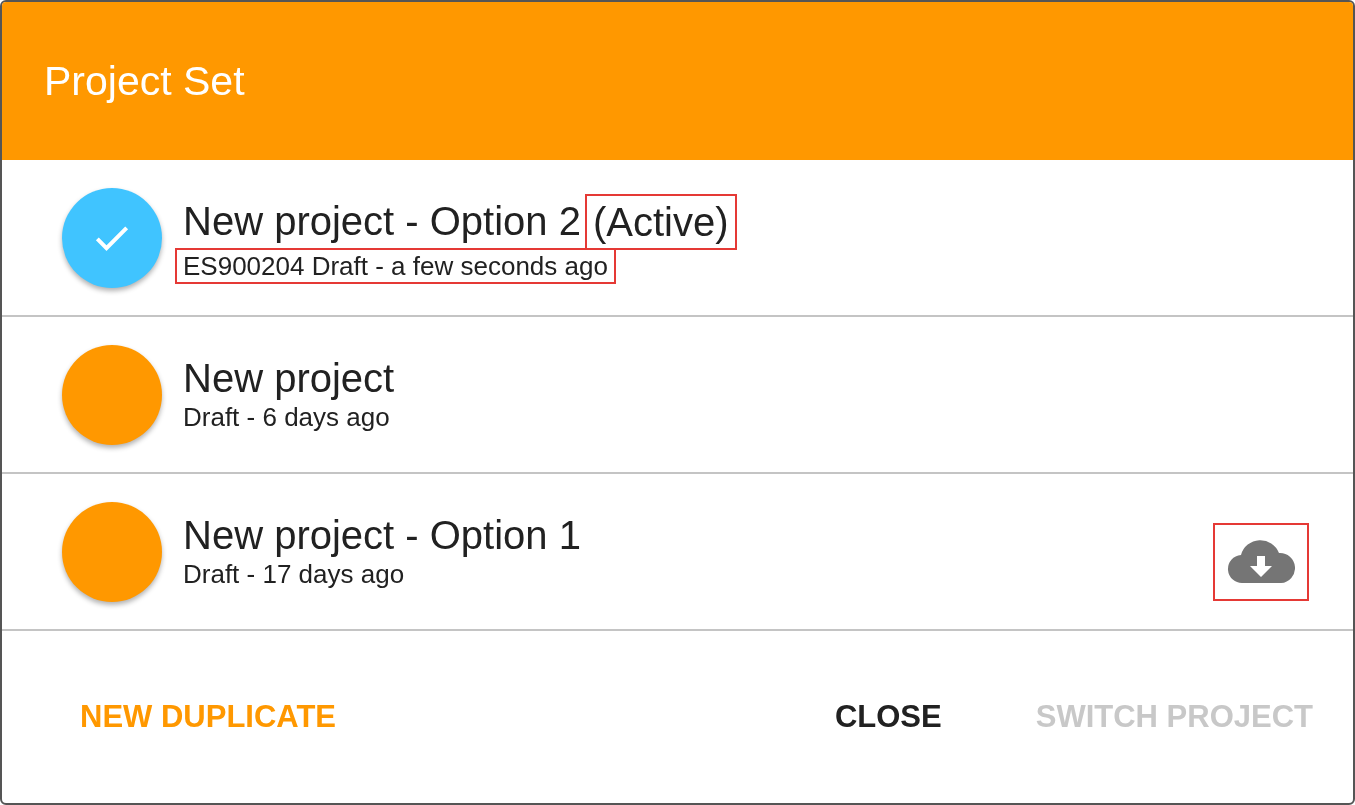 This screenshot has height=805, width=1355. I want to click on project-subtitle: Draft - 6 days ago, so click(286, 417).